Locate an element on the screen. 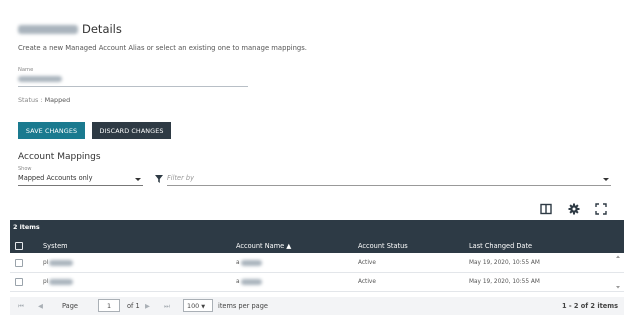 The height and width of the screenshot is (315, 624). next-page-icon: ▶ is located at coordinates (147, 306).